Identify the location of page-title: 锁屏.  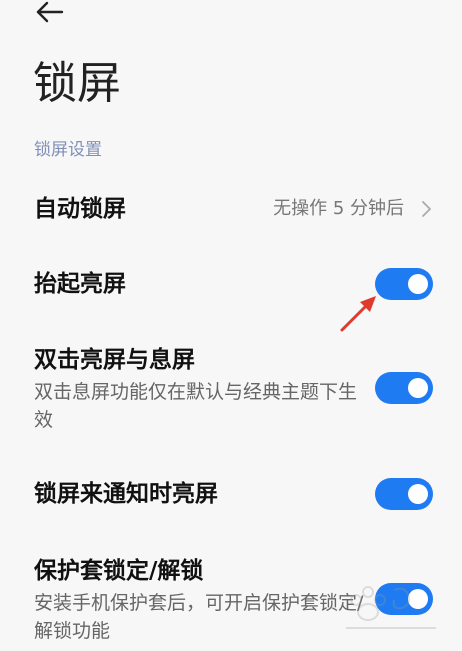
(77, 83).